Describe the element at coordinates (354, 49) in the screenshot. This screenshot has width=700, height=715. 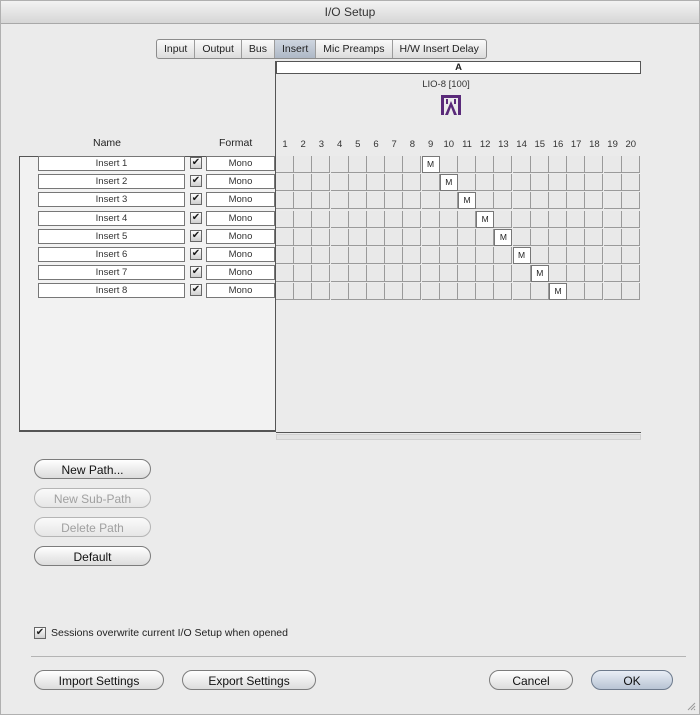
I see `tab-mic-preamps: Mic Preamps` at that location.